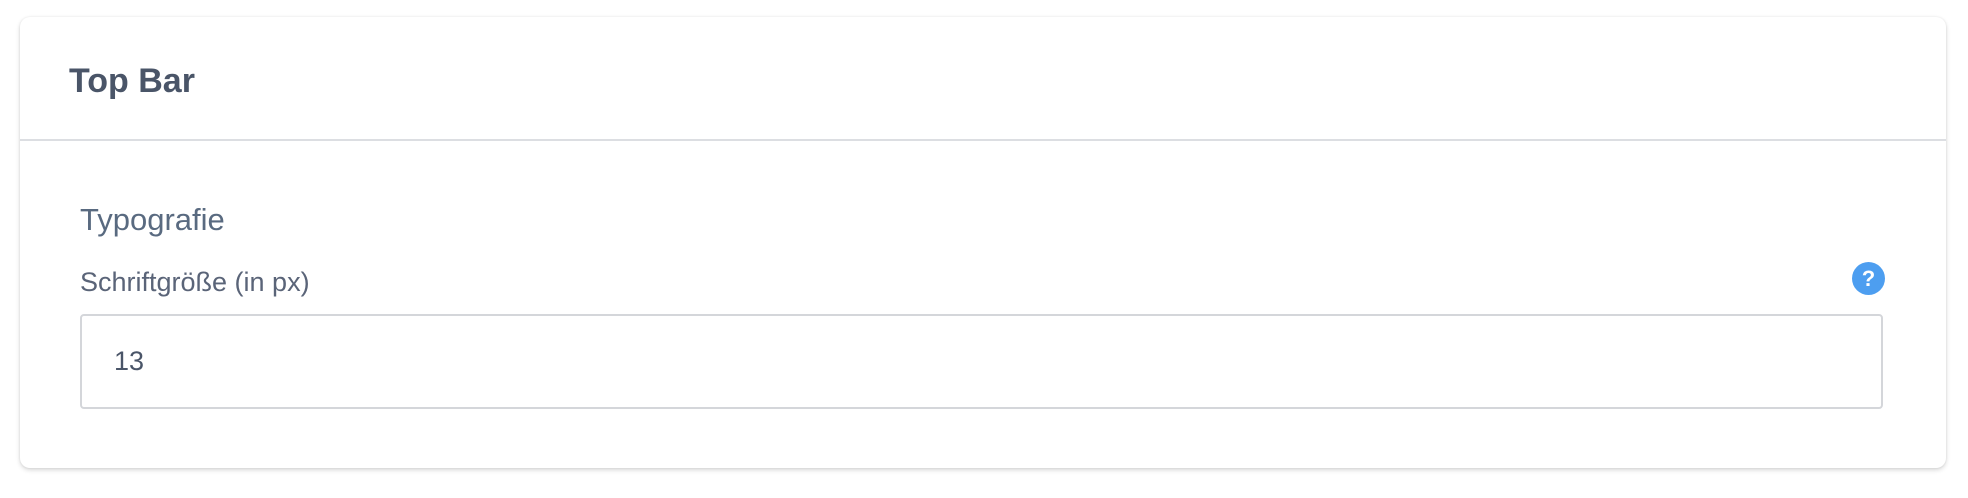 The image size is (1968, 498). What do you see at coordinates (1868, 278) in the screenshot?
I see `help-icon: ?` at bounding box center [1868, 278].